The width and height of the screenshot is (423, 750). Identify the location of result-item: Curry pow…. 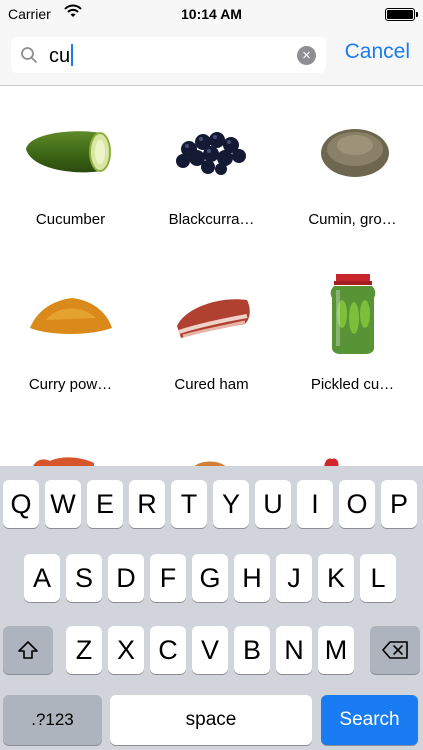
(70, 334).